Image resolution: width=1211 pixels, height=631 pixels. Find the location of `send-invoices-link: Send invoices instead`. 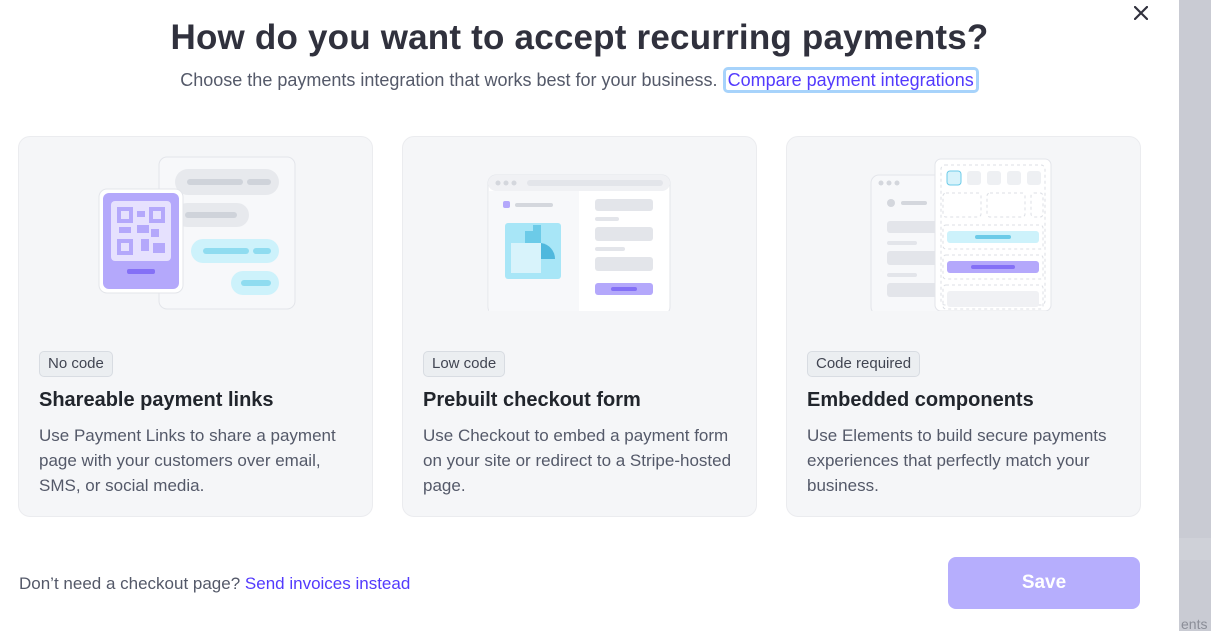

send-invoices-link: Send invoices instead is located at coordinates (327, 583).